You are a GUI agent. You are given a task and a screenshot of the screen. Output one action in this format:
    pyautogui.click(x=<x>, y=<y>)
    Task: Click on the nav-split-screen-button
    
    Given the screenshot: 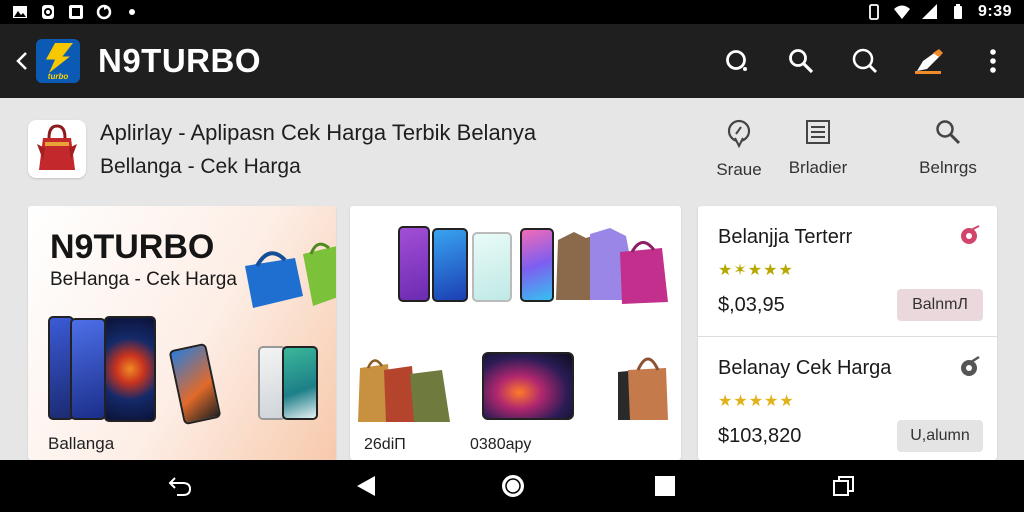 What is the action you would take?
    pyautogui.click(x=844, y=486)
    